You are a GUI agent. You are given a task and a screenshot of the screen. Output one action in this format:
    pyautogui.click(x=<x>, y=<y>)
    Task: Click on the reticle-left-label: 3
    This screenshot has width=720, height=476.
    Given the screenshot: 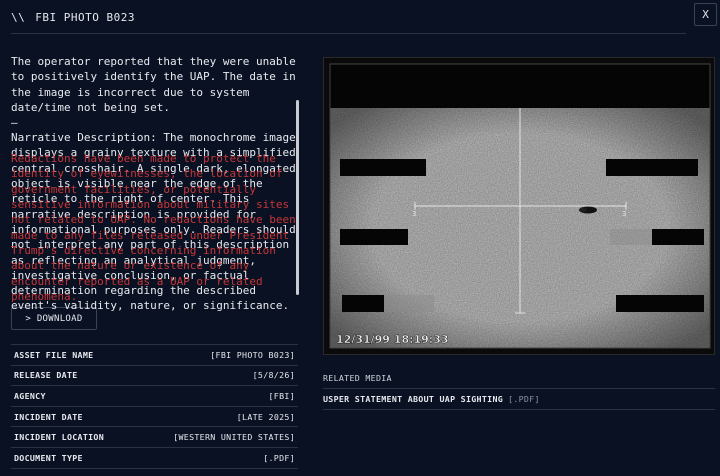 What is the action you would take?
    pyautogui.click(x=414, y=214)
    